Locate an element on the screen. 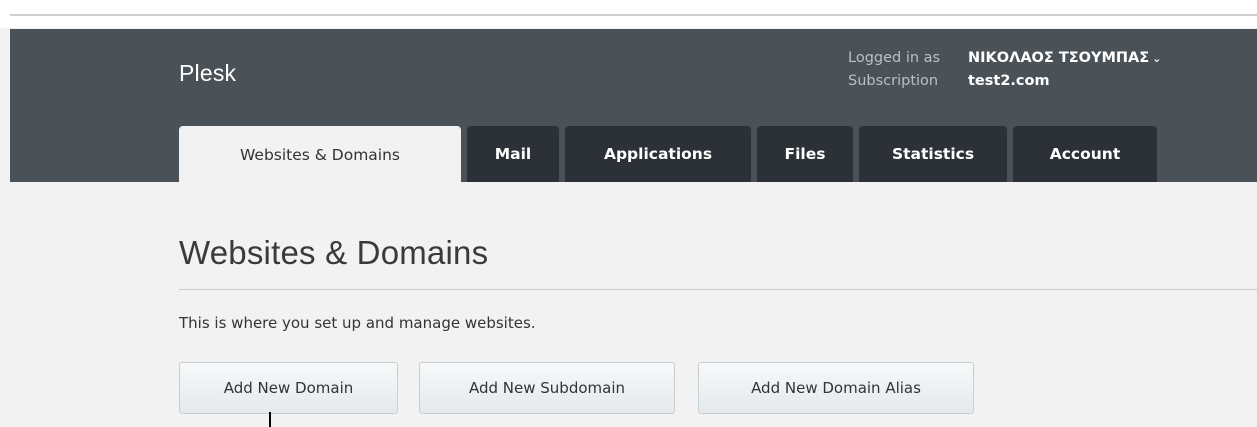  user-menu: ΝΙΚΟΛΑΟΣ ΤΣΟΥΜΠΑΣ ⌄ is located at coordinates (1064, 58).